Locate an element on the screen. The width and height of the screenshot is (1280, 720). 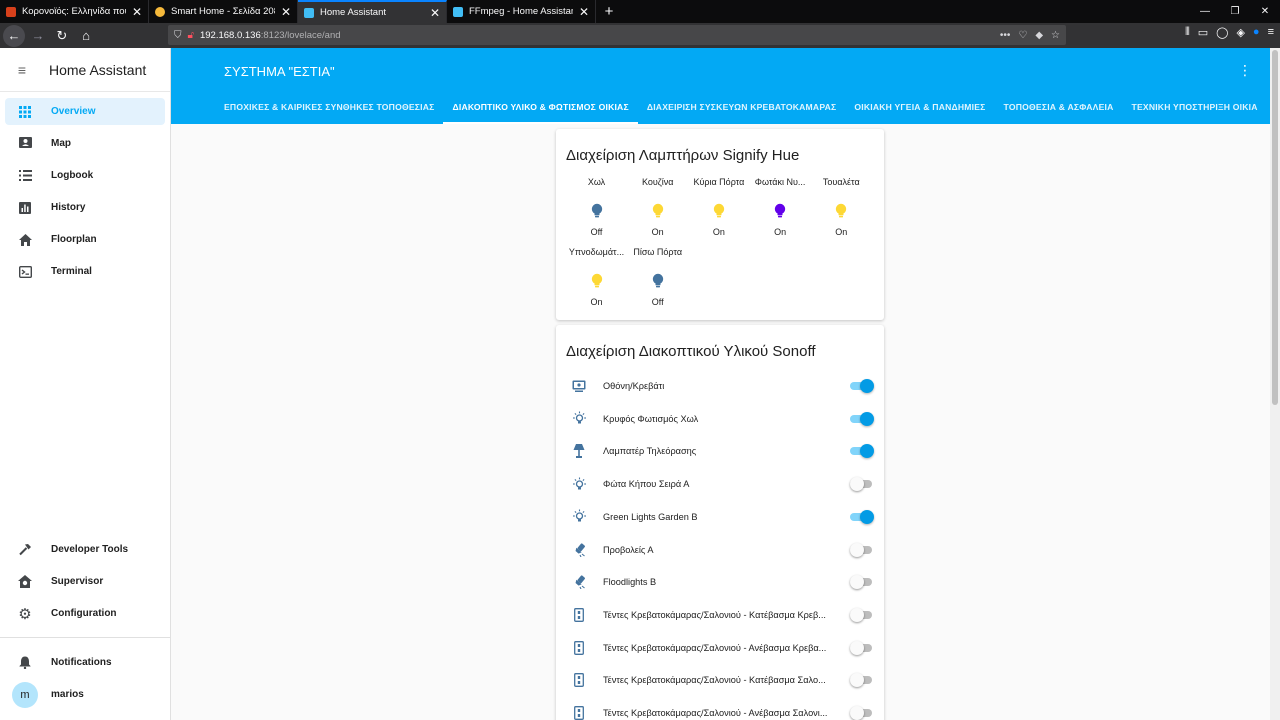
more-vert-icon: ⋮ is located at coordinates (1245, 70).